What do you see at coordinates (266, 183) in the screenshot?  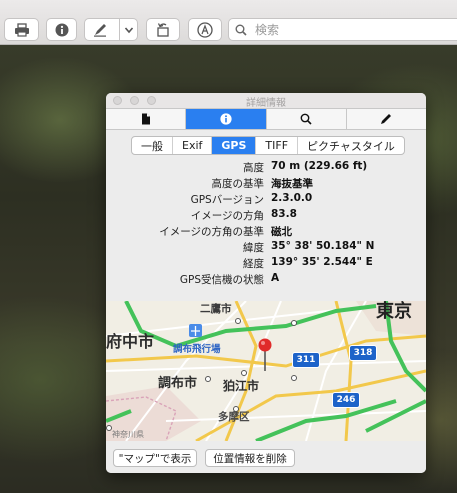 I see `gps-row-altitude-ref: 高度の基準 海抜基準` at bounding box center [266, 183].